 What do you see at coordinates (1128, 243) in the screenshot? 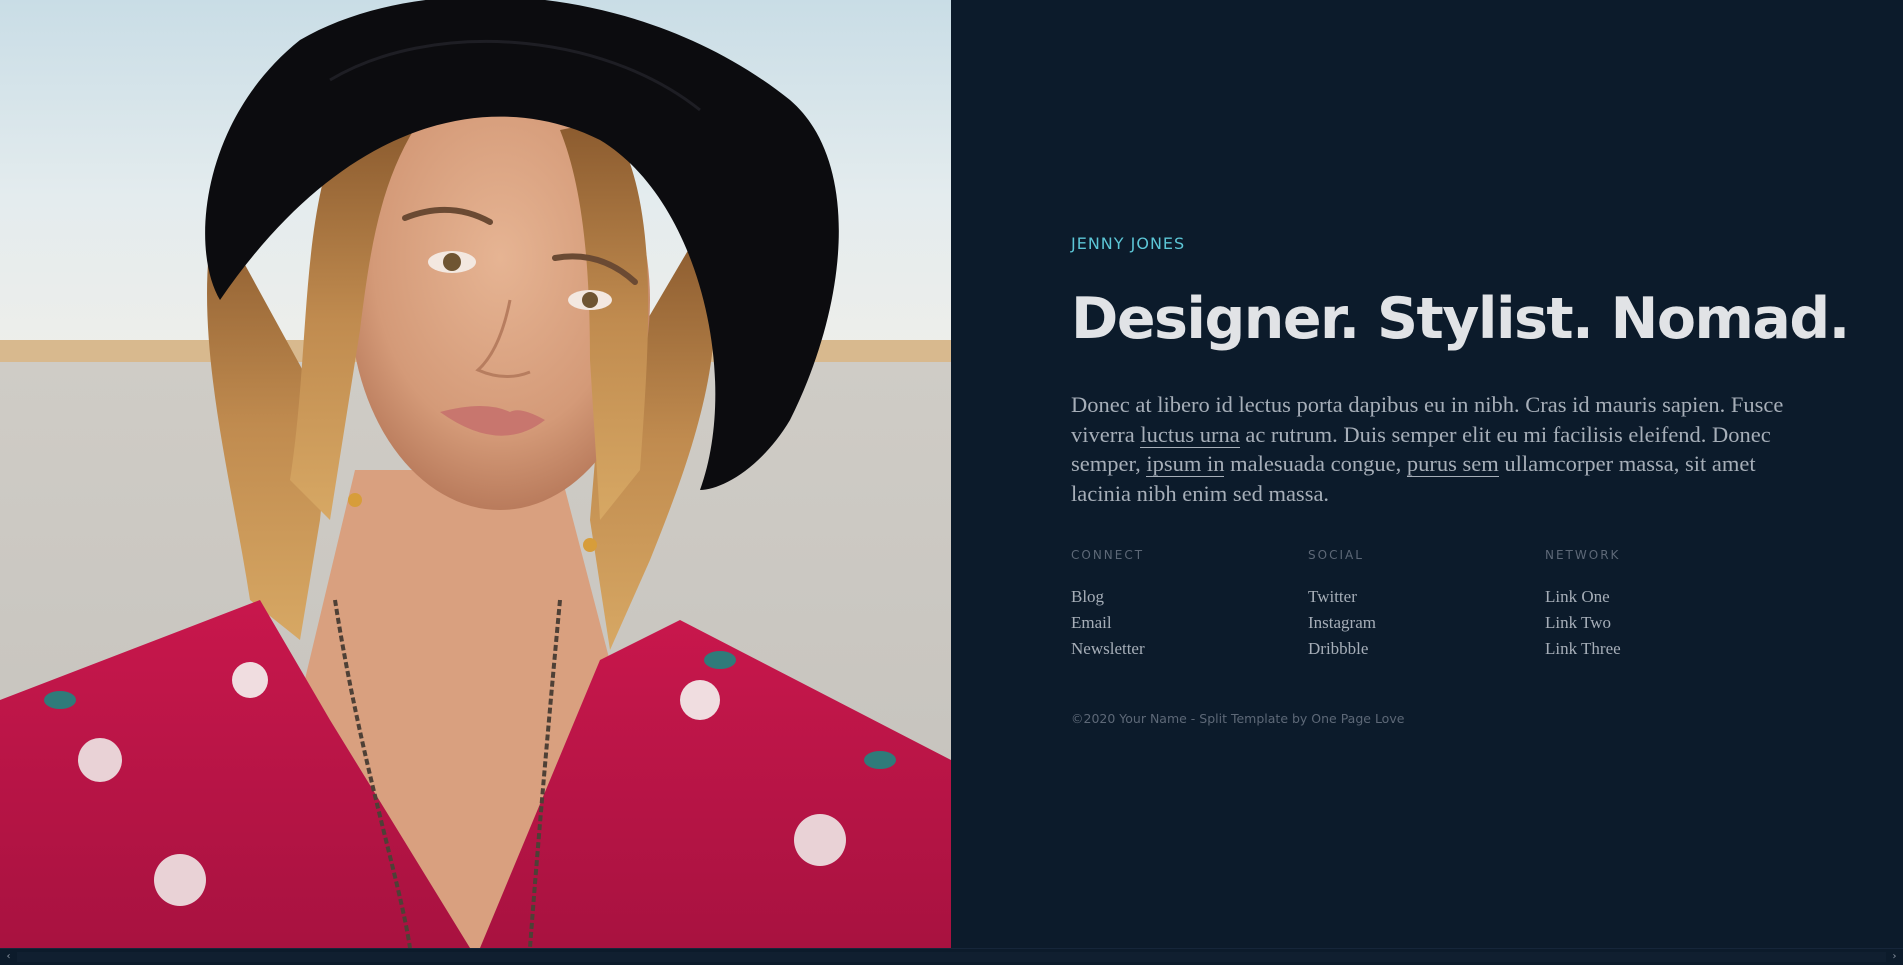
I see `profile-name: JENNY JONES` at bounding box center [1128, 243].